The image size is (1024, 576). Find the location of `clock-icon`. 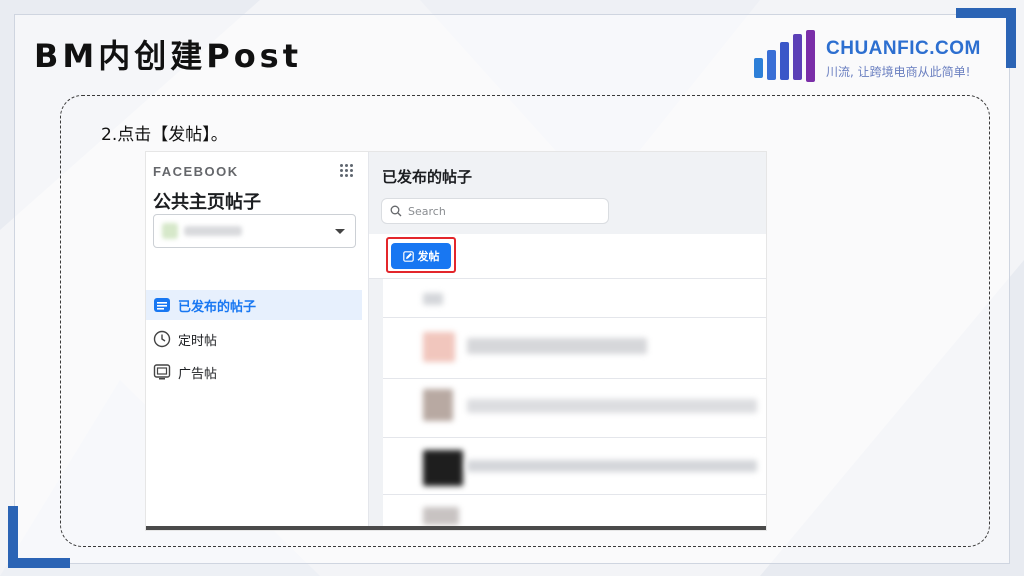

clock-icon is located at coordinates (162, 339).